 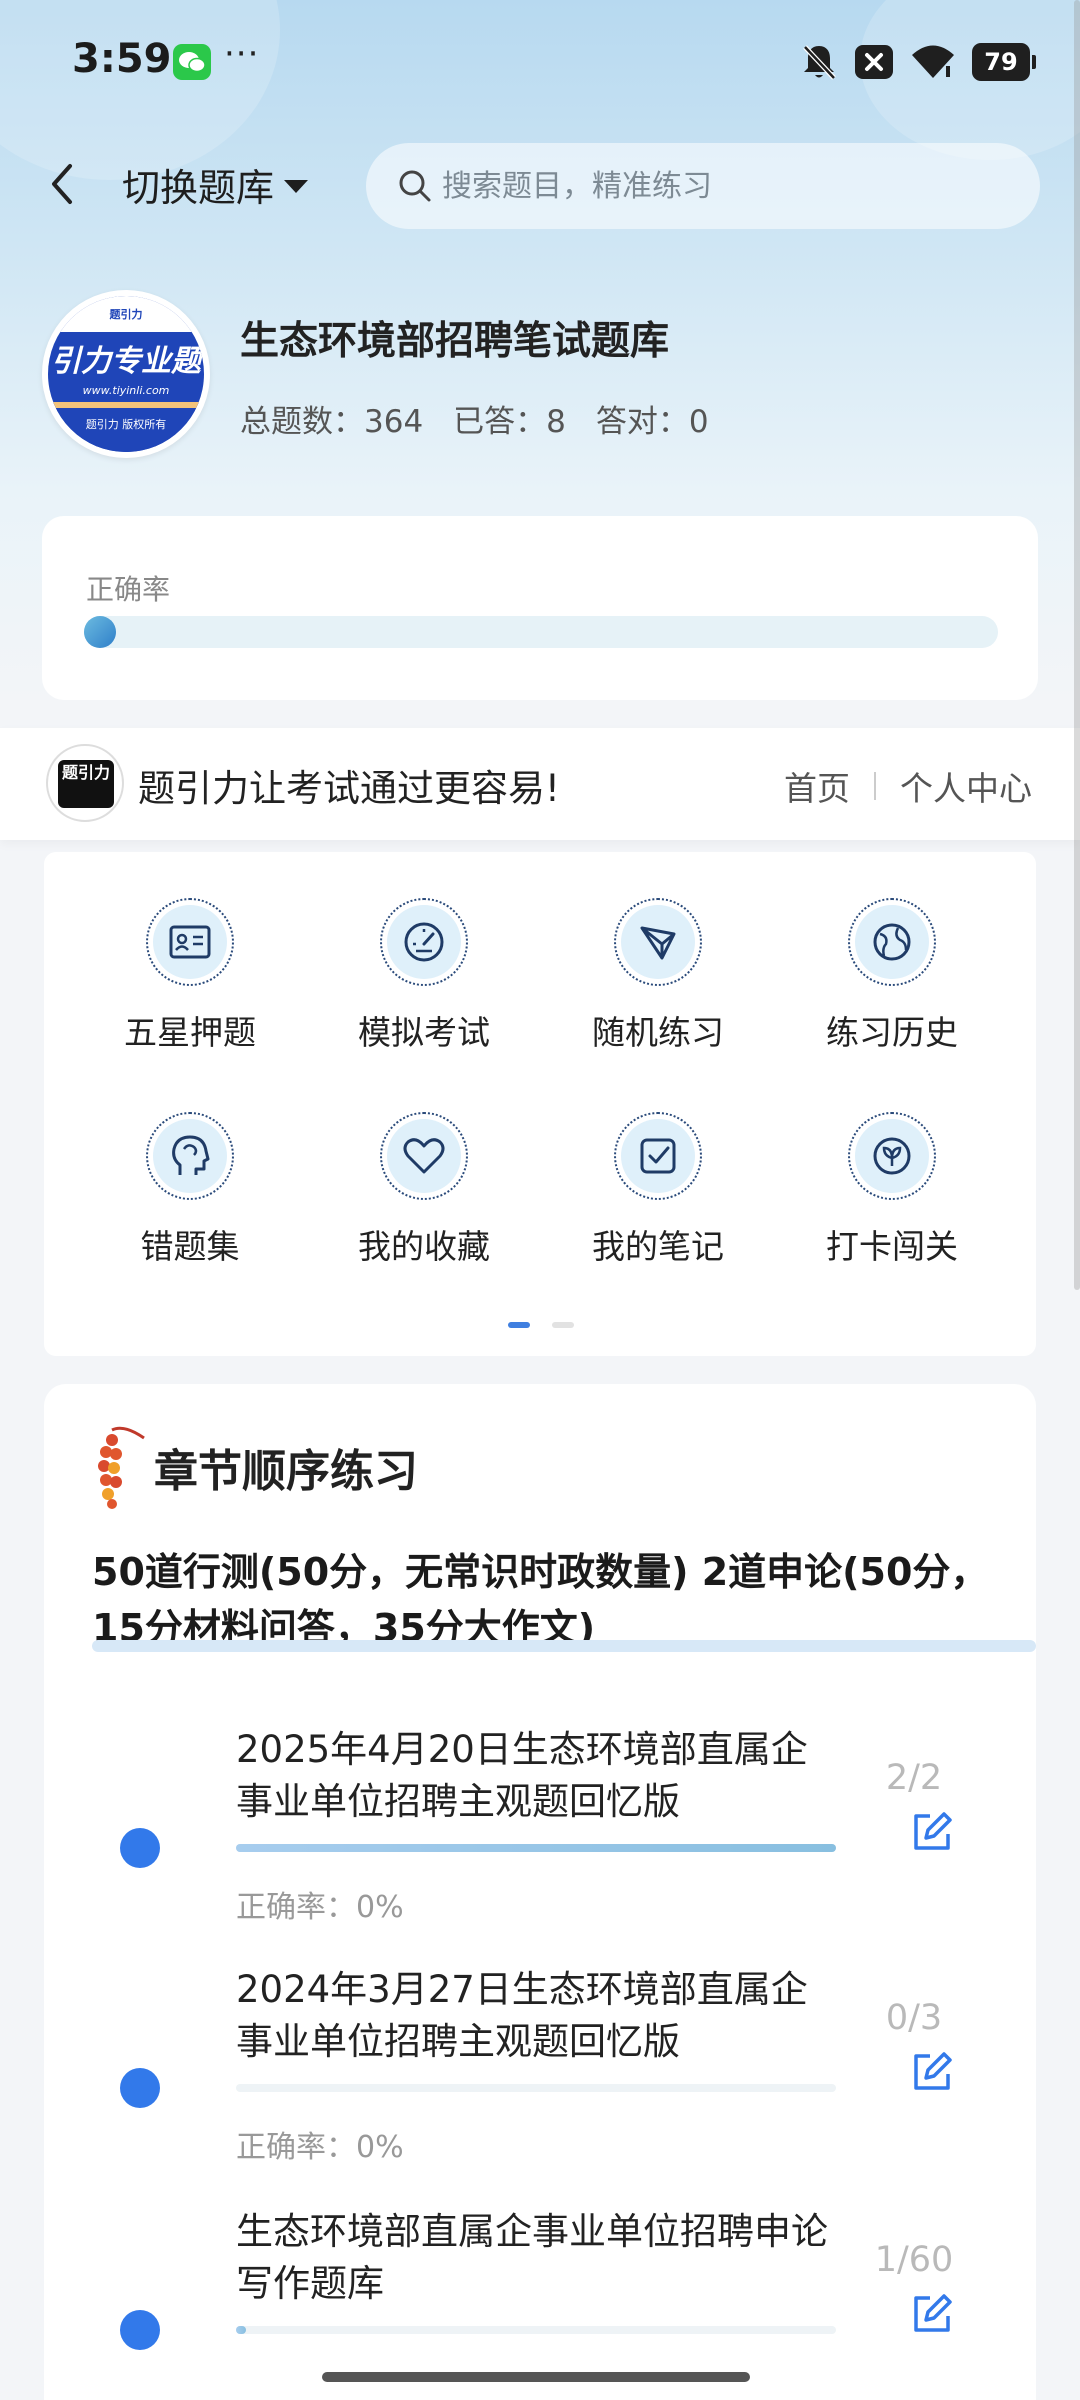 I want to click on chapter-name: 生态环境部直属企事业单位招聘申论写作题库, so click(x=532, y=2257).